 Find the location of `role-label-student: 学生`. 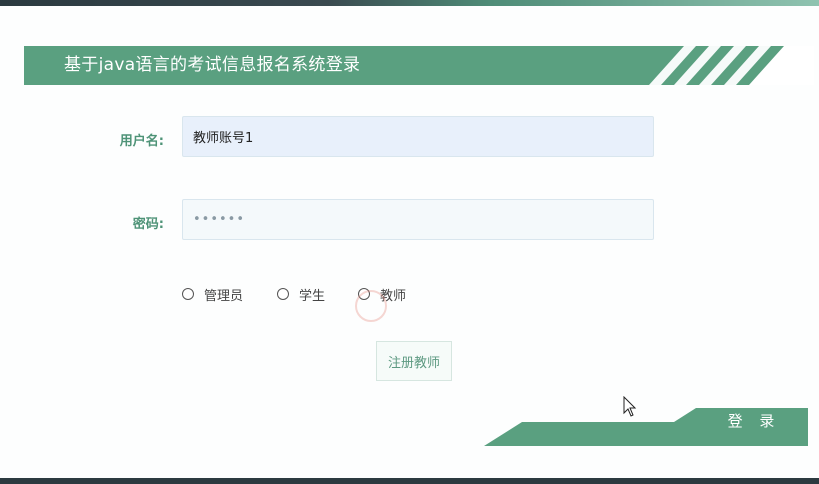

role-label-student: 学生 is located at coordinates (312, 296).